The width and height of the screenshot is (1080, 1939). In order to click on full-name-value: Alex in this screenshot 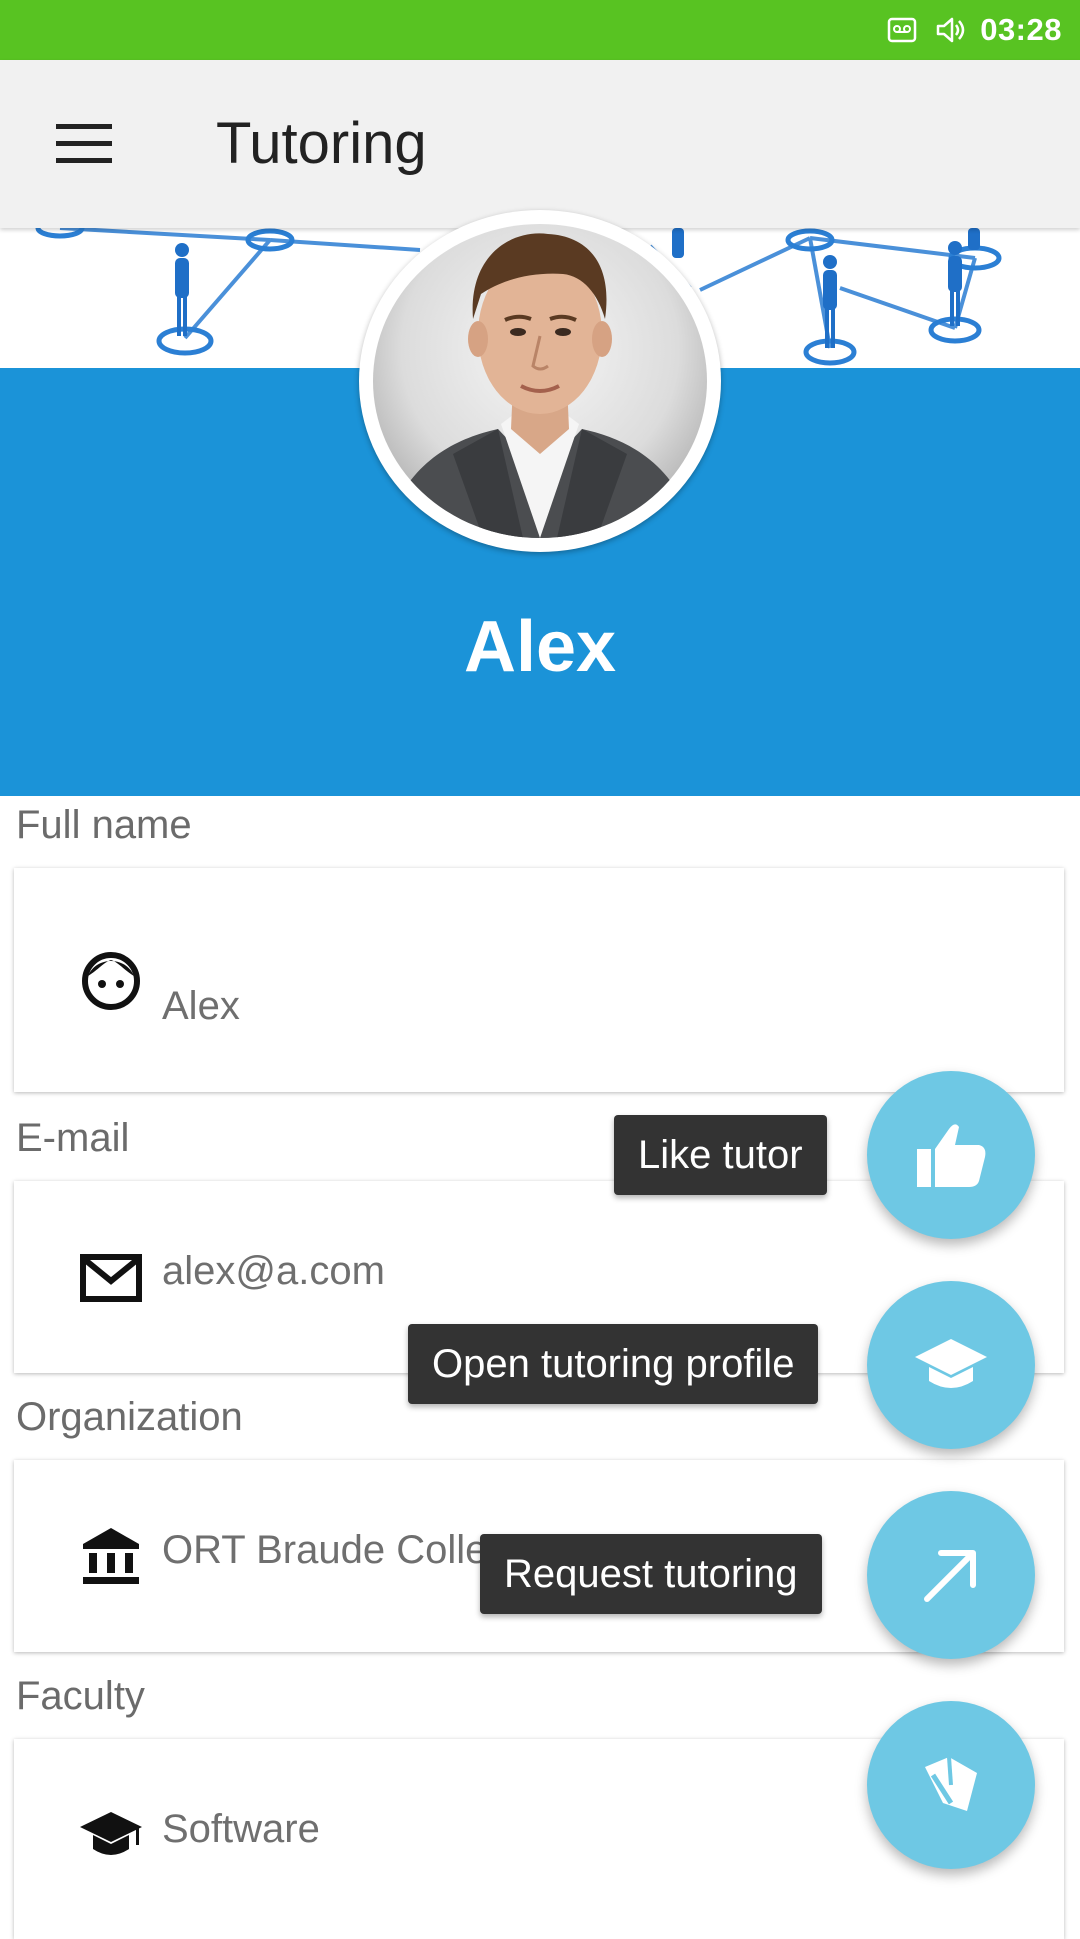, I will do `click(201, 1006)`.